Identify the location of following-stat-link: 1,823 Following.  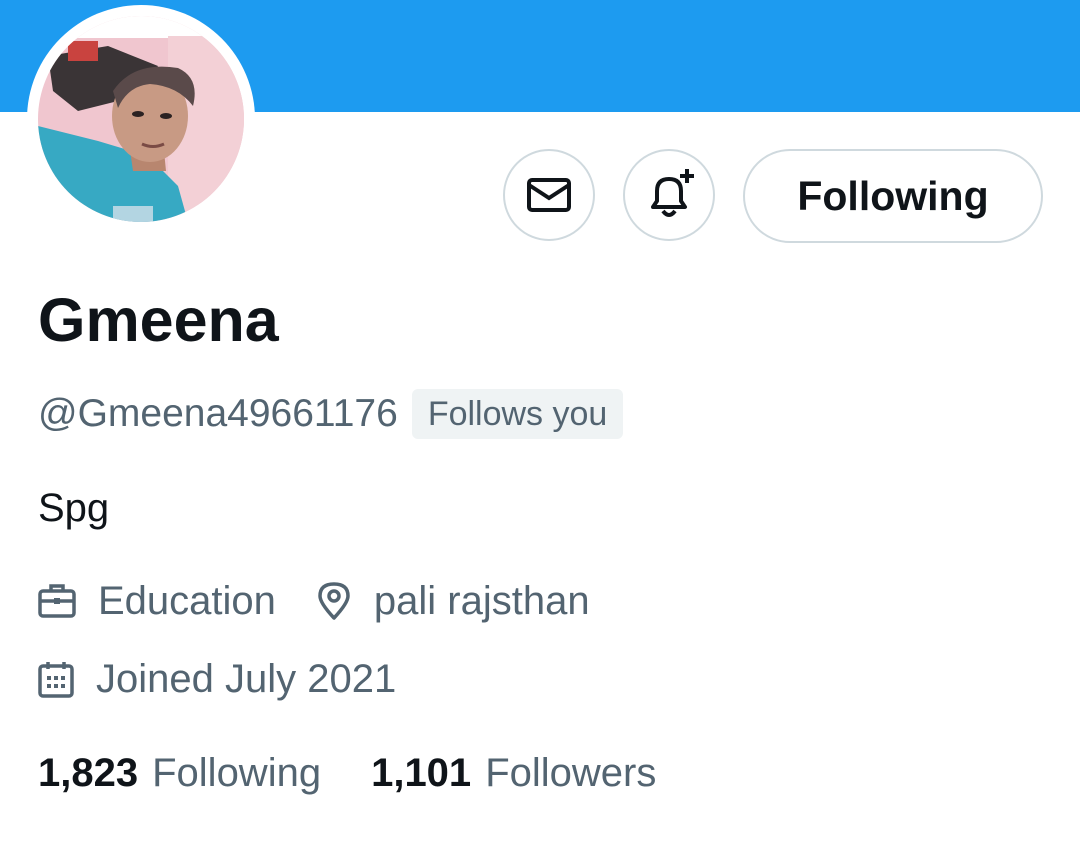
(179, 773).